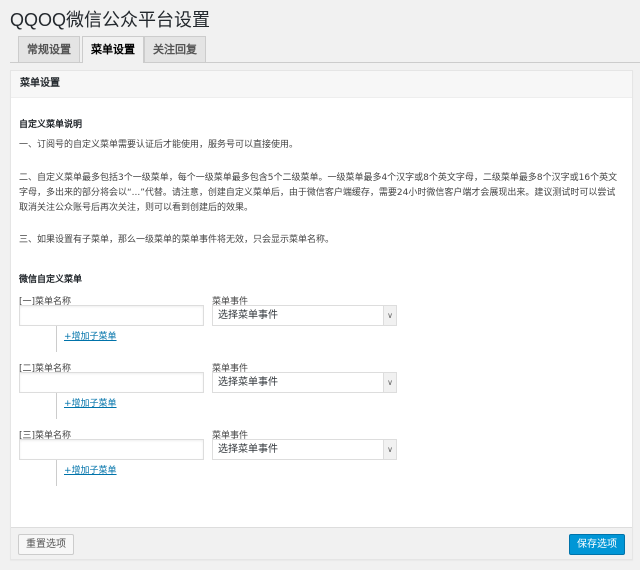 Image resolution: width=640 pixels, height=570 pixels. I want to click on tab-follow-reply: 关注回复, so click(175, 49).